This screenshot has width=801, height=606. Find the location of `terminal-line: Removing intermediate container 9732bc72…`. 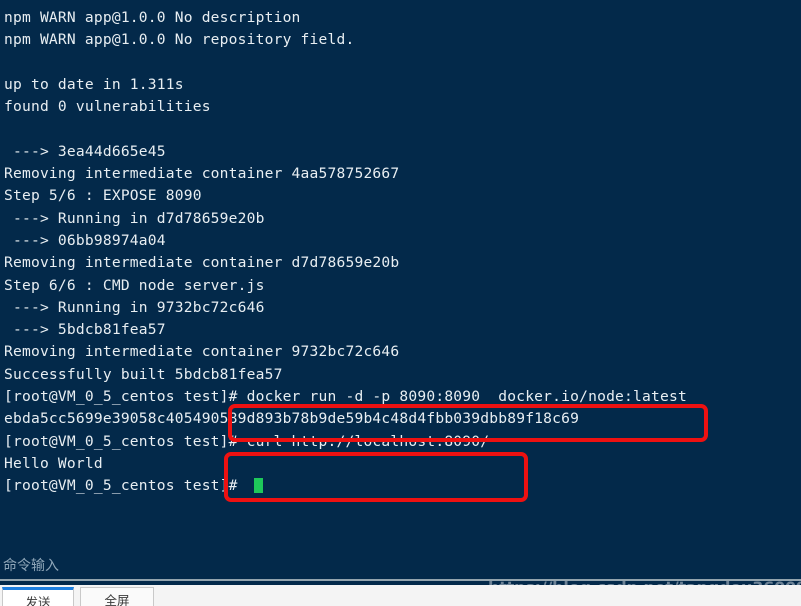

terminal-line: Removing intermediate container 9732bc72… is located at coordinates (202, 352).